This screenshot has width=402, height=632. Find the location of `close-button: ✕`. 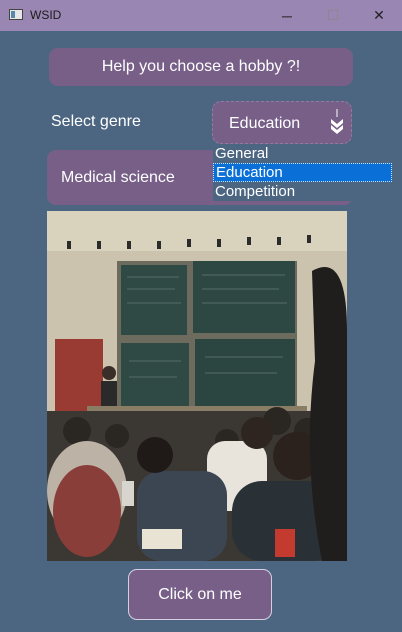

close-button: ✕ is located at coordinates (379, 15).